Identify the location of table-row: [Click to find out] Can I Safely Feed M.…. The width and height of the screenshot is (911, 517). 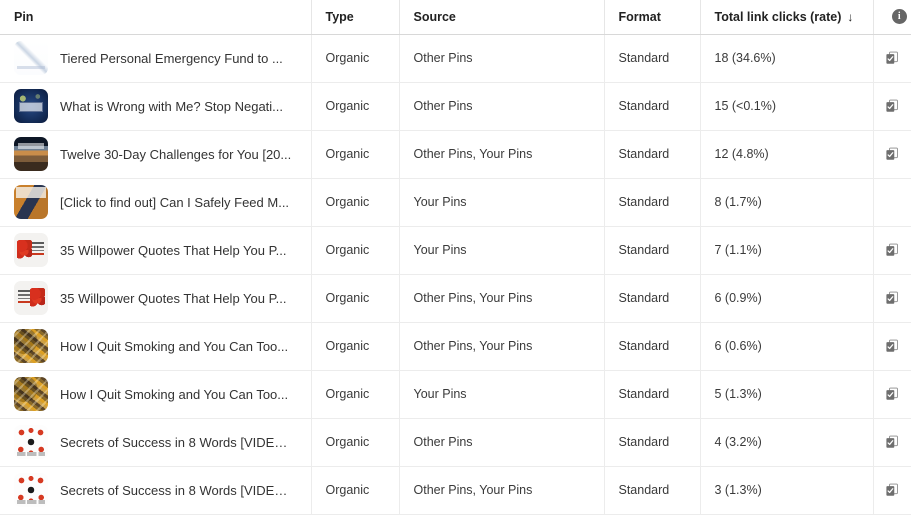
(455, 202).